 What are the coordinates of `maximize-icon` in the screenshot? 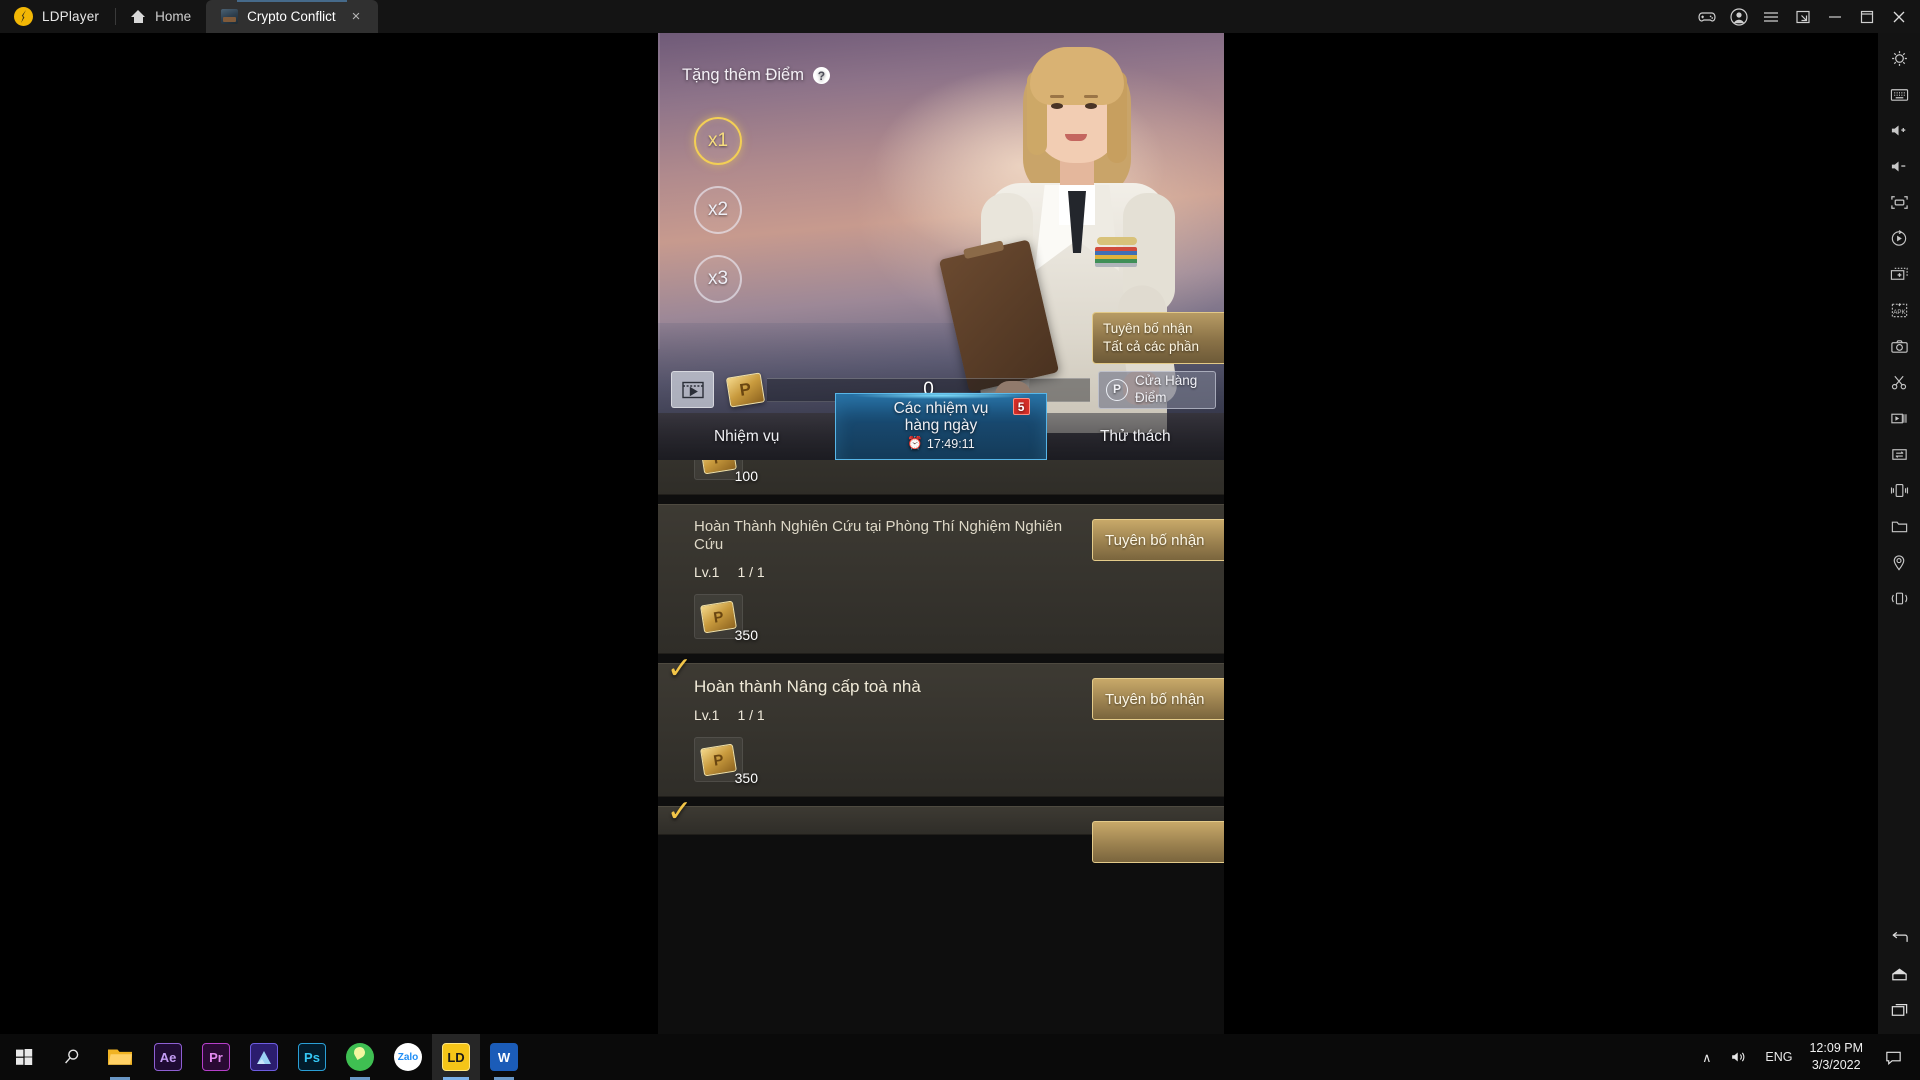 It's located at (1867, 16).